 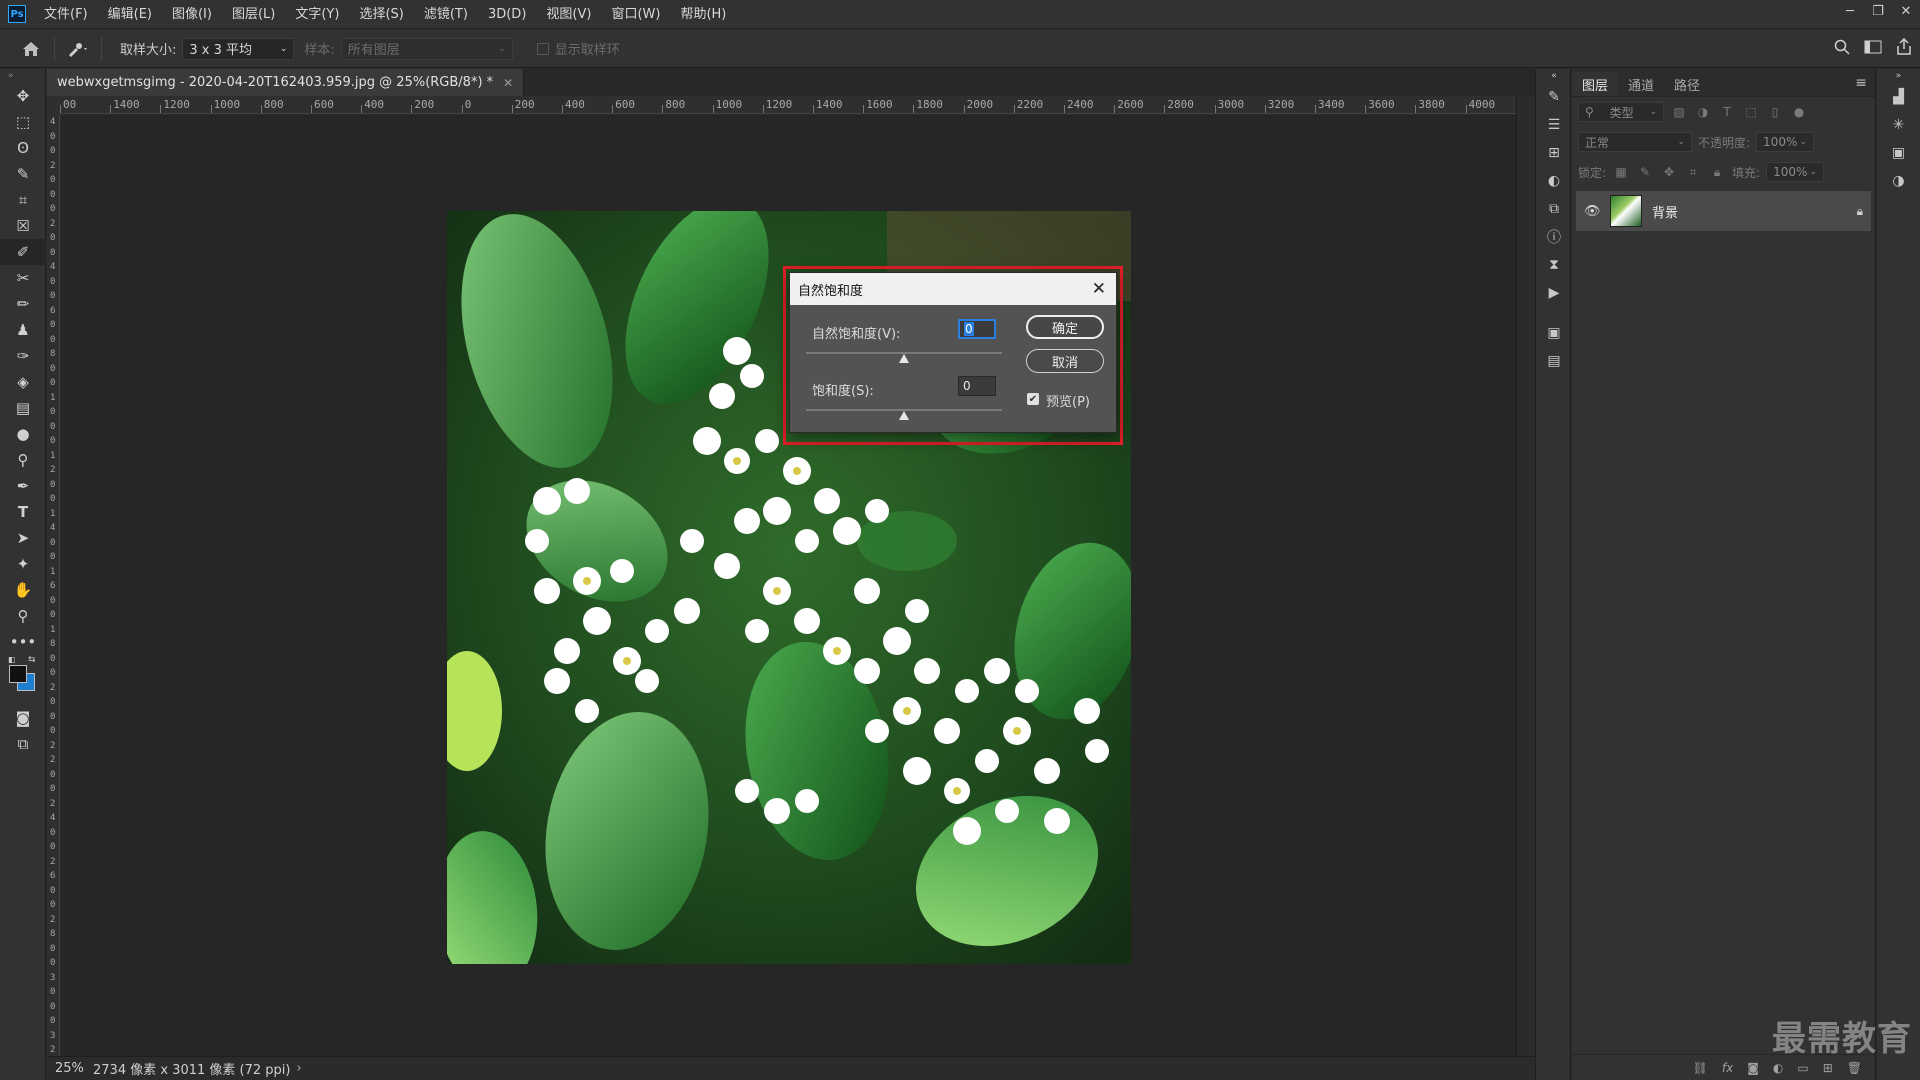 What do you see at coordinates (23, 148) in the screenshot?
I see `lasso-tool-icon: ʘ` at bounding box center [23, 148].